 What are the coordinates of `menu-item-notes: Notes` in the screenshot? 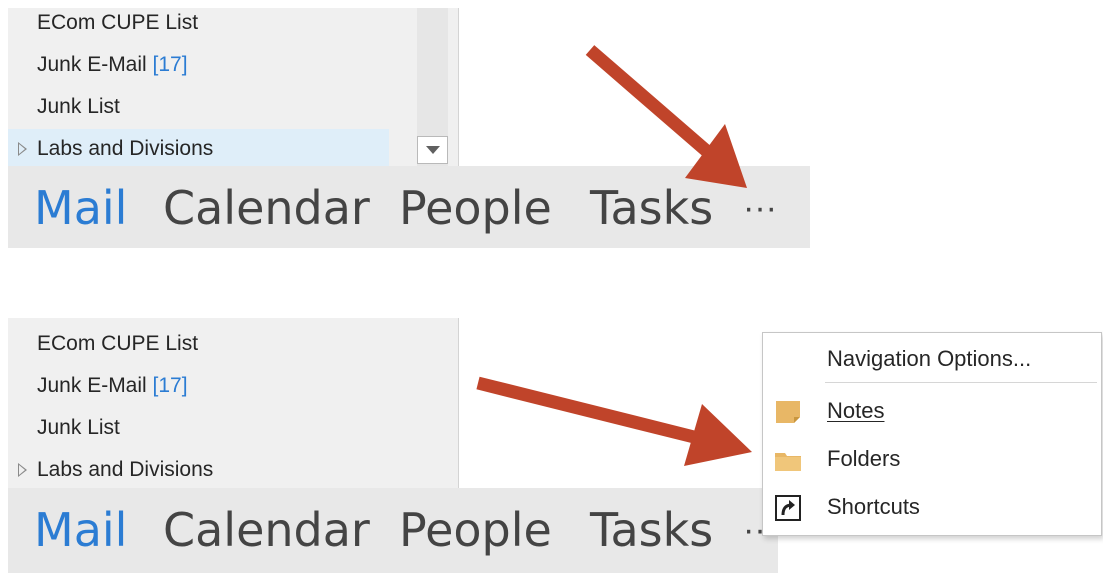 It's located at (932, 411).